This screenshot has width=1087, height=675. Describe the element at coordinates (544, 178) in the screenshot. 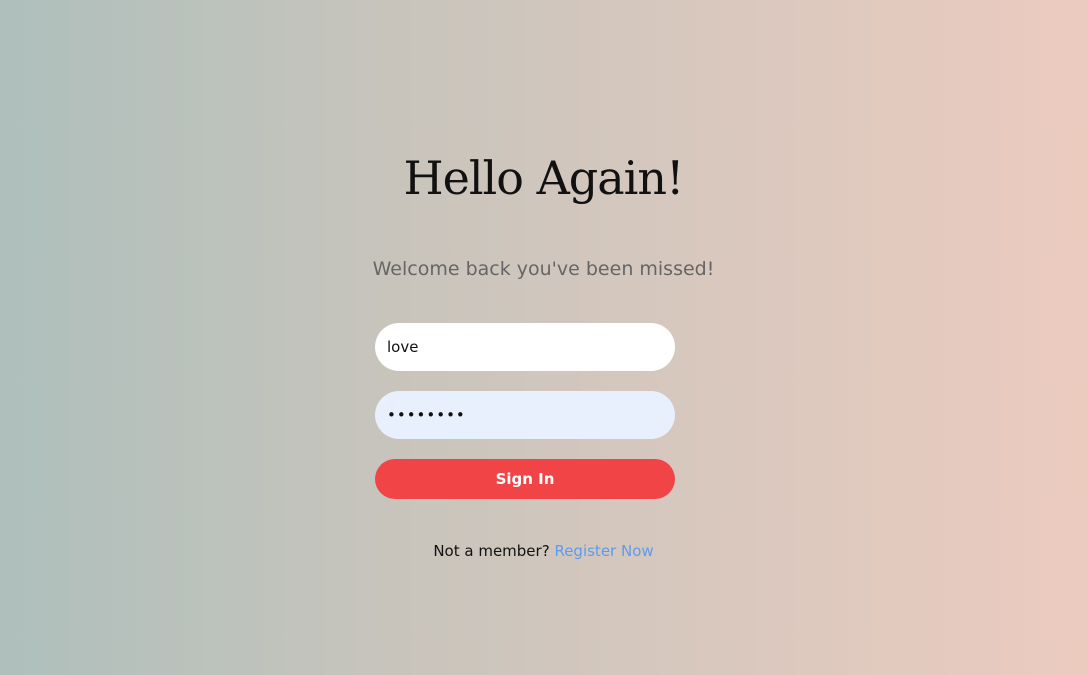

I see `page-title: Hello Again!` at that location.